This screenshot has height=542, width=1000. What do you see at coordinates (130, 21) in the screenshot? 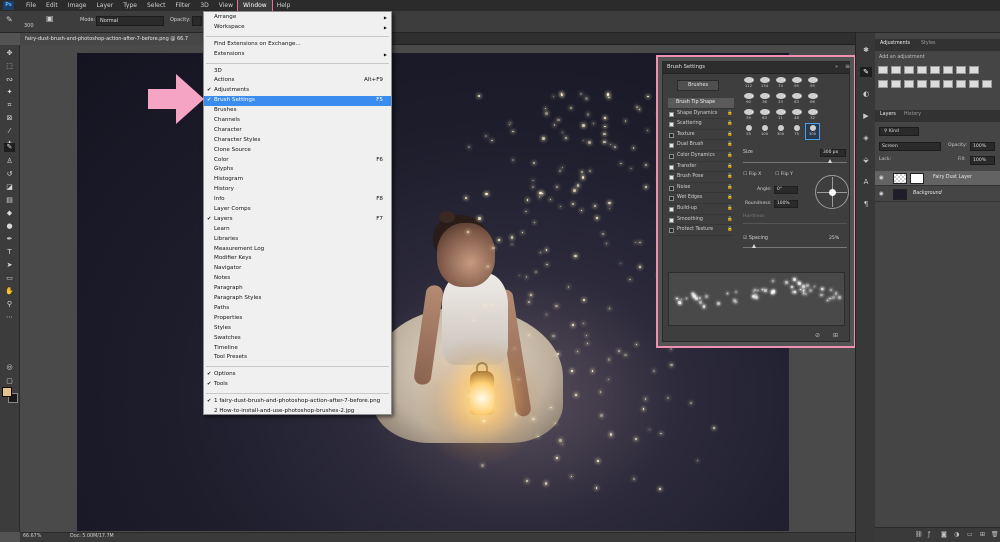
I see `mode-dropdown: Normal` at bounding box center [130, 21].